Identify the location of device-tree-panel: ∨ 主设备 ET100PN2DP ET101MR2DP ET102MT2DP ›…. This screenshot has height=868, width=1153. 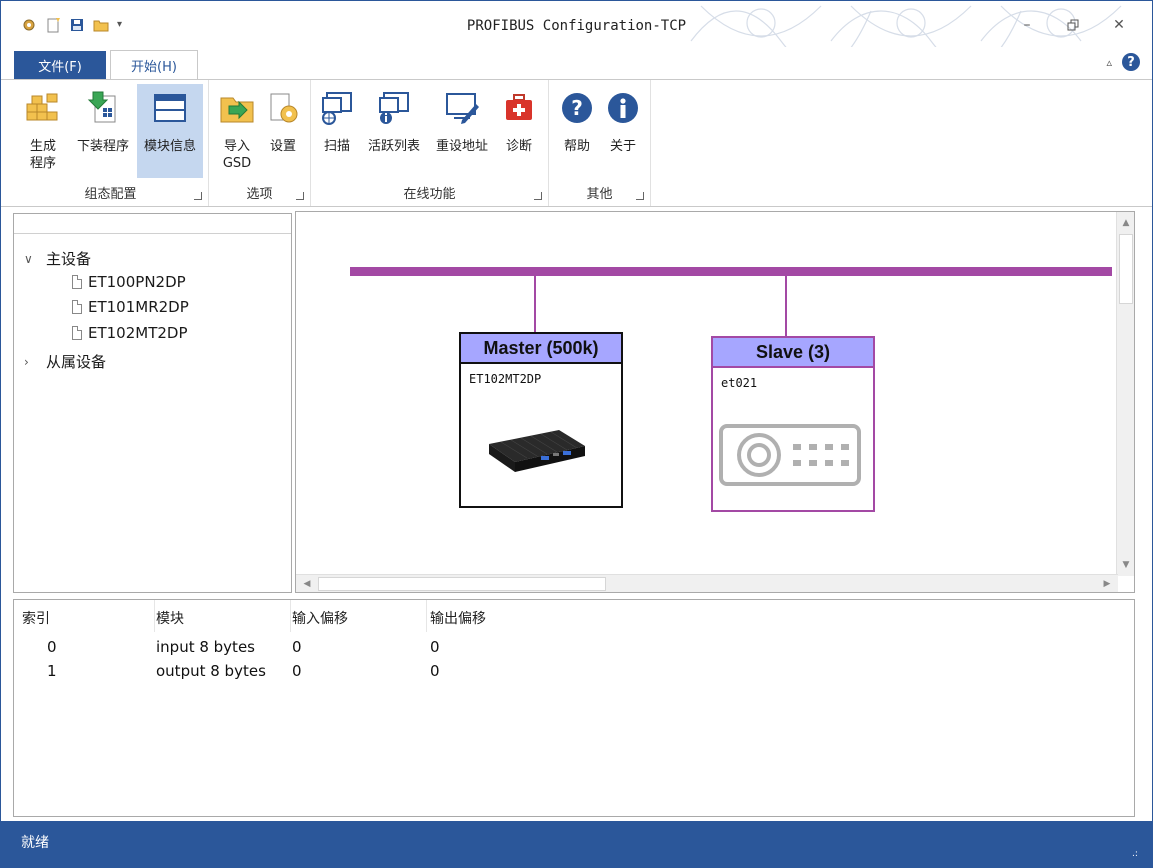
(152, 403).